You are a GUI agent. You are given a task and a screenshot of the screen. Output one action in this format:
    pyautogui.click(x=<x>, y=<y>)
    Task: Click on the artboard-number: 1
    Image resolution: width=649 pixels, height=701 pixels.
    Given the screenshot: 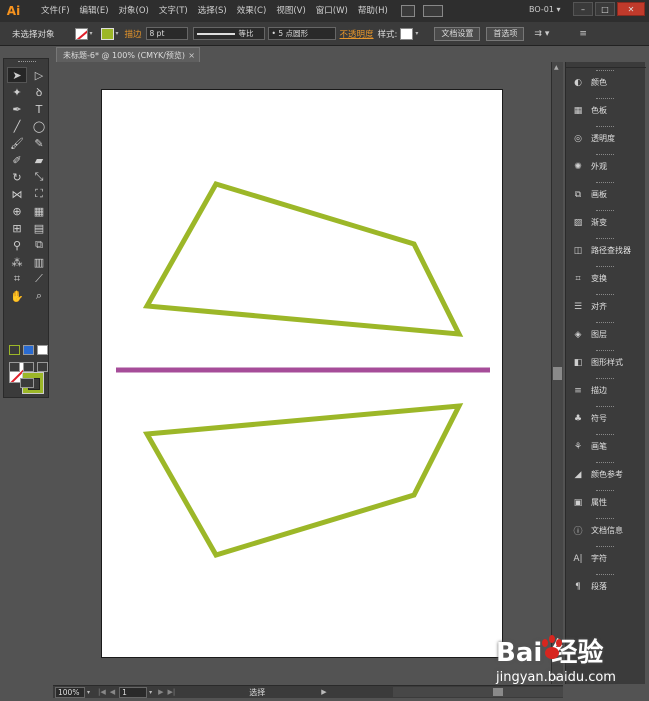 What is the action you would take?
    pyautogui.click(x=124, y=692)
    